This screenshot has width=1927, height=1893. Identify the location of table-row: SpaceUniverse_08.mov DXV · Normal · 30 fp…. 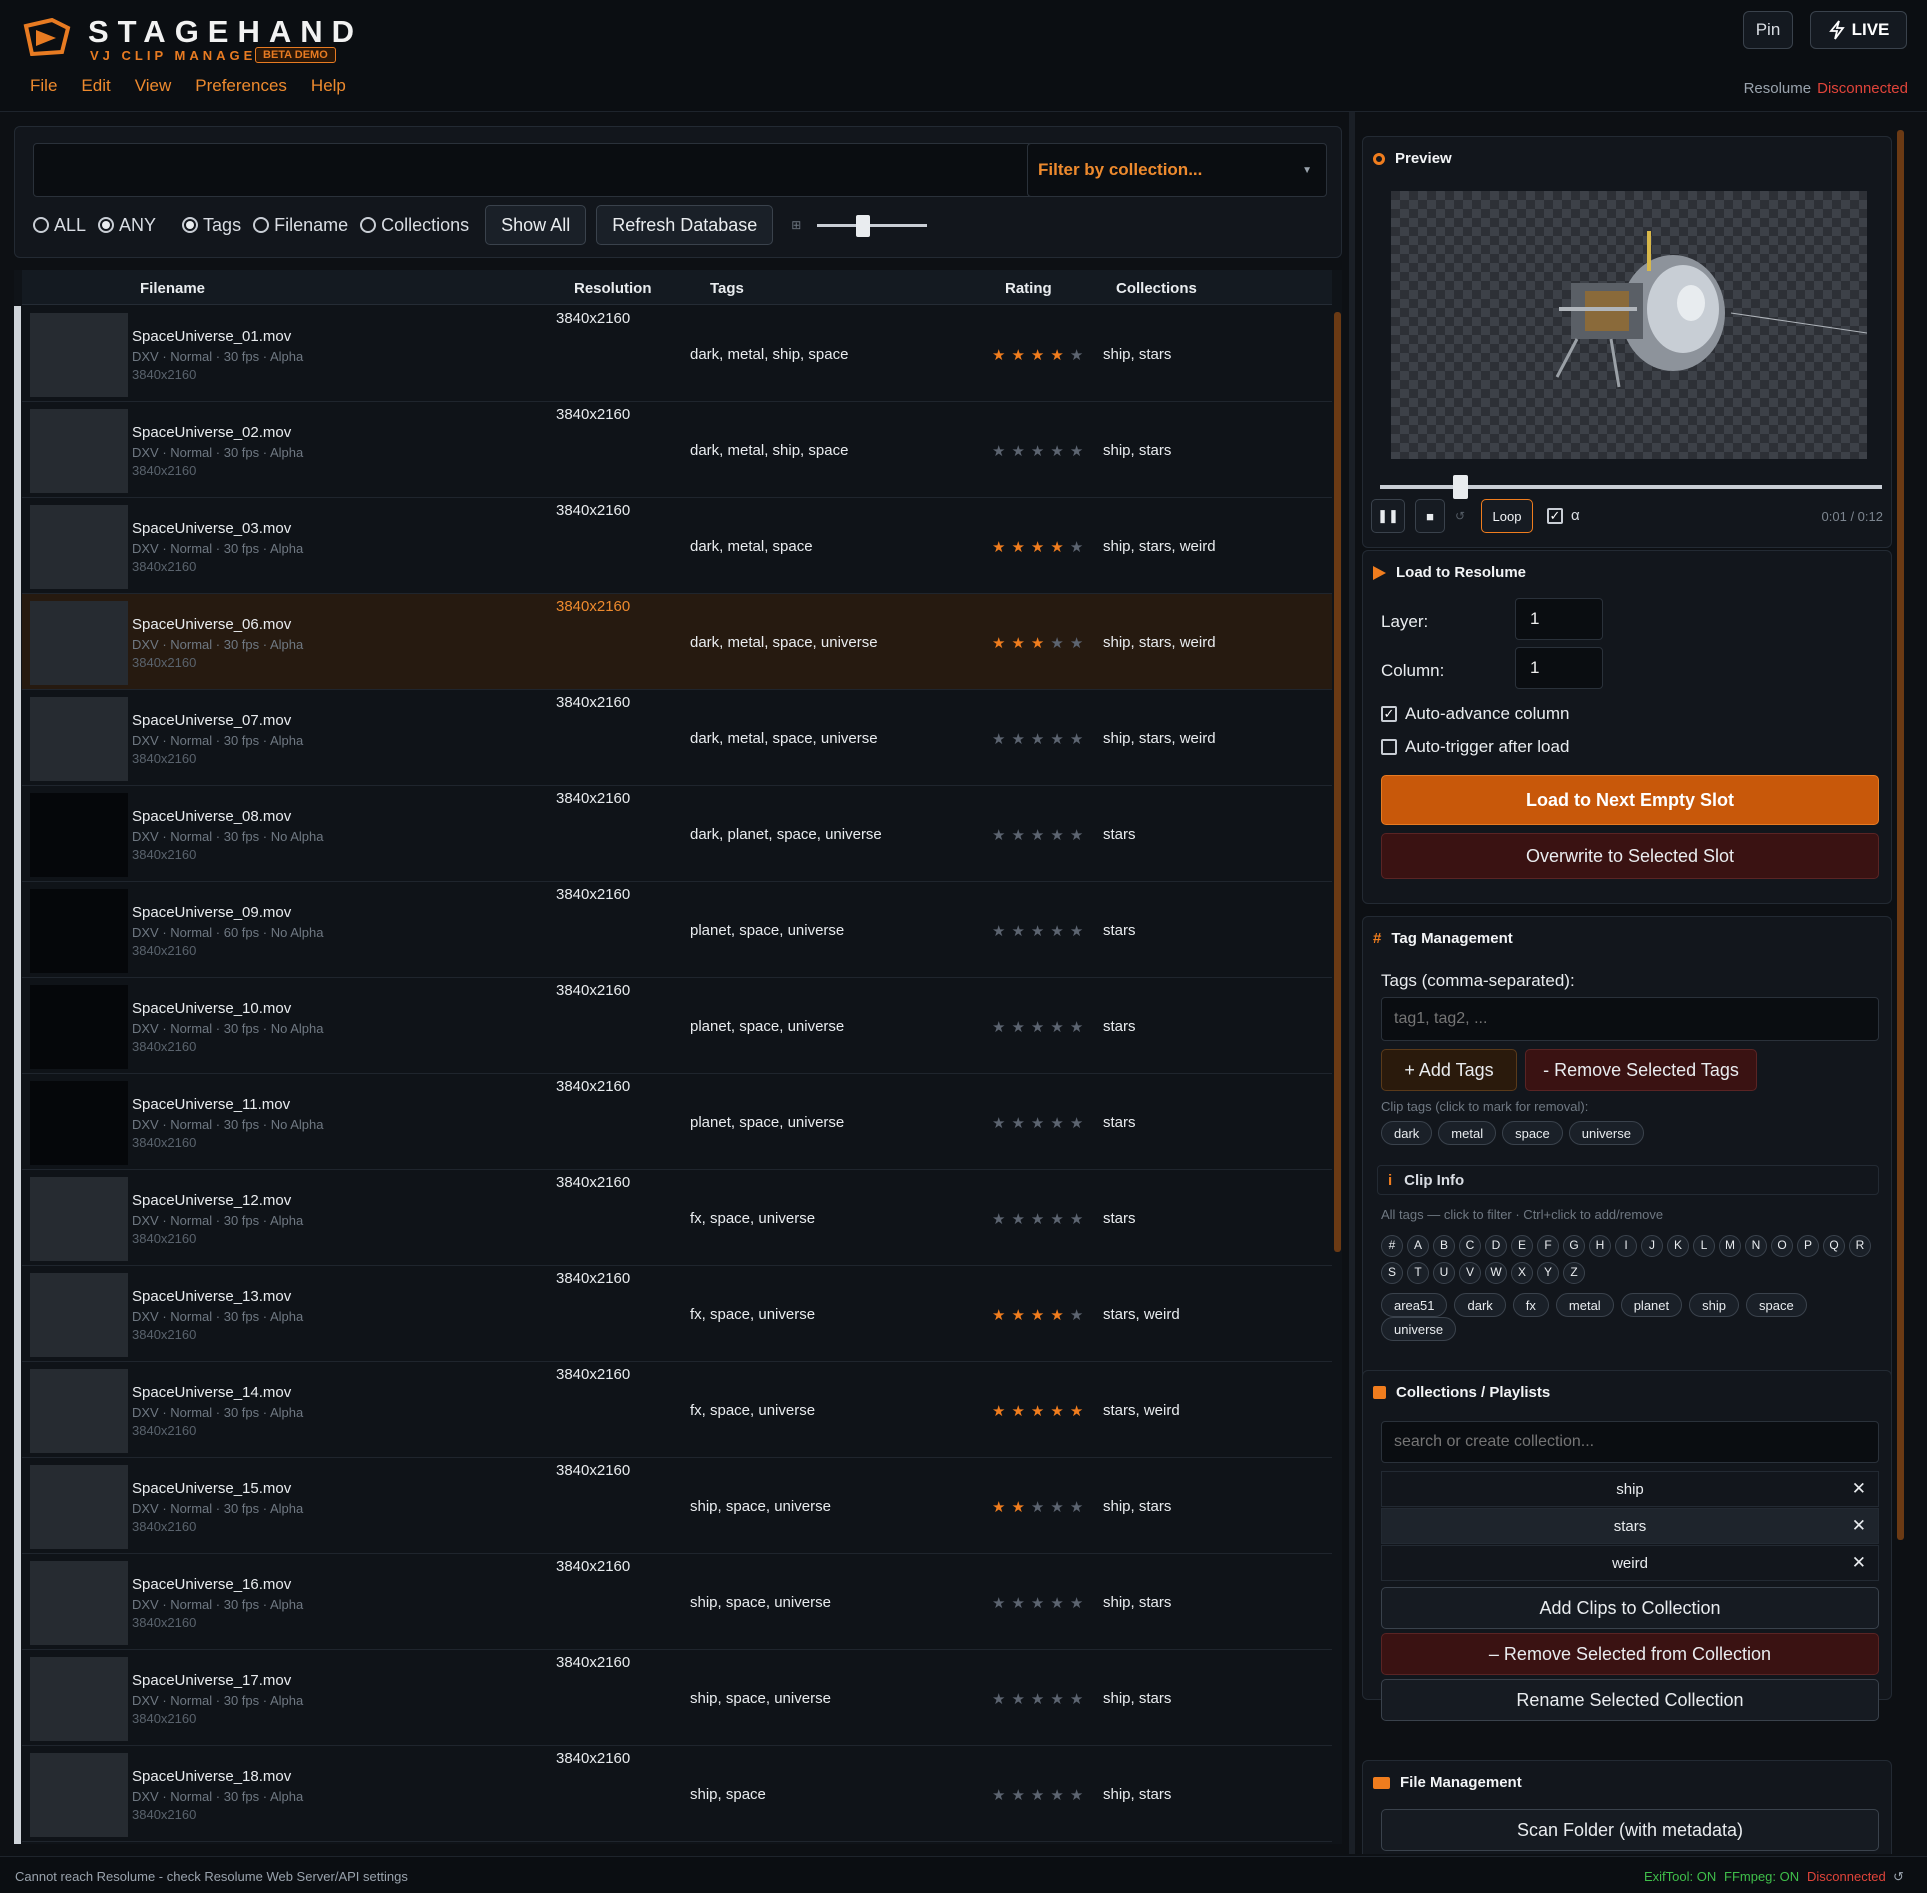
(677, 834).